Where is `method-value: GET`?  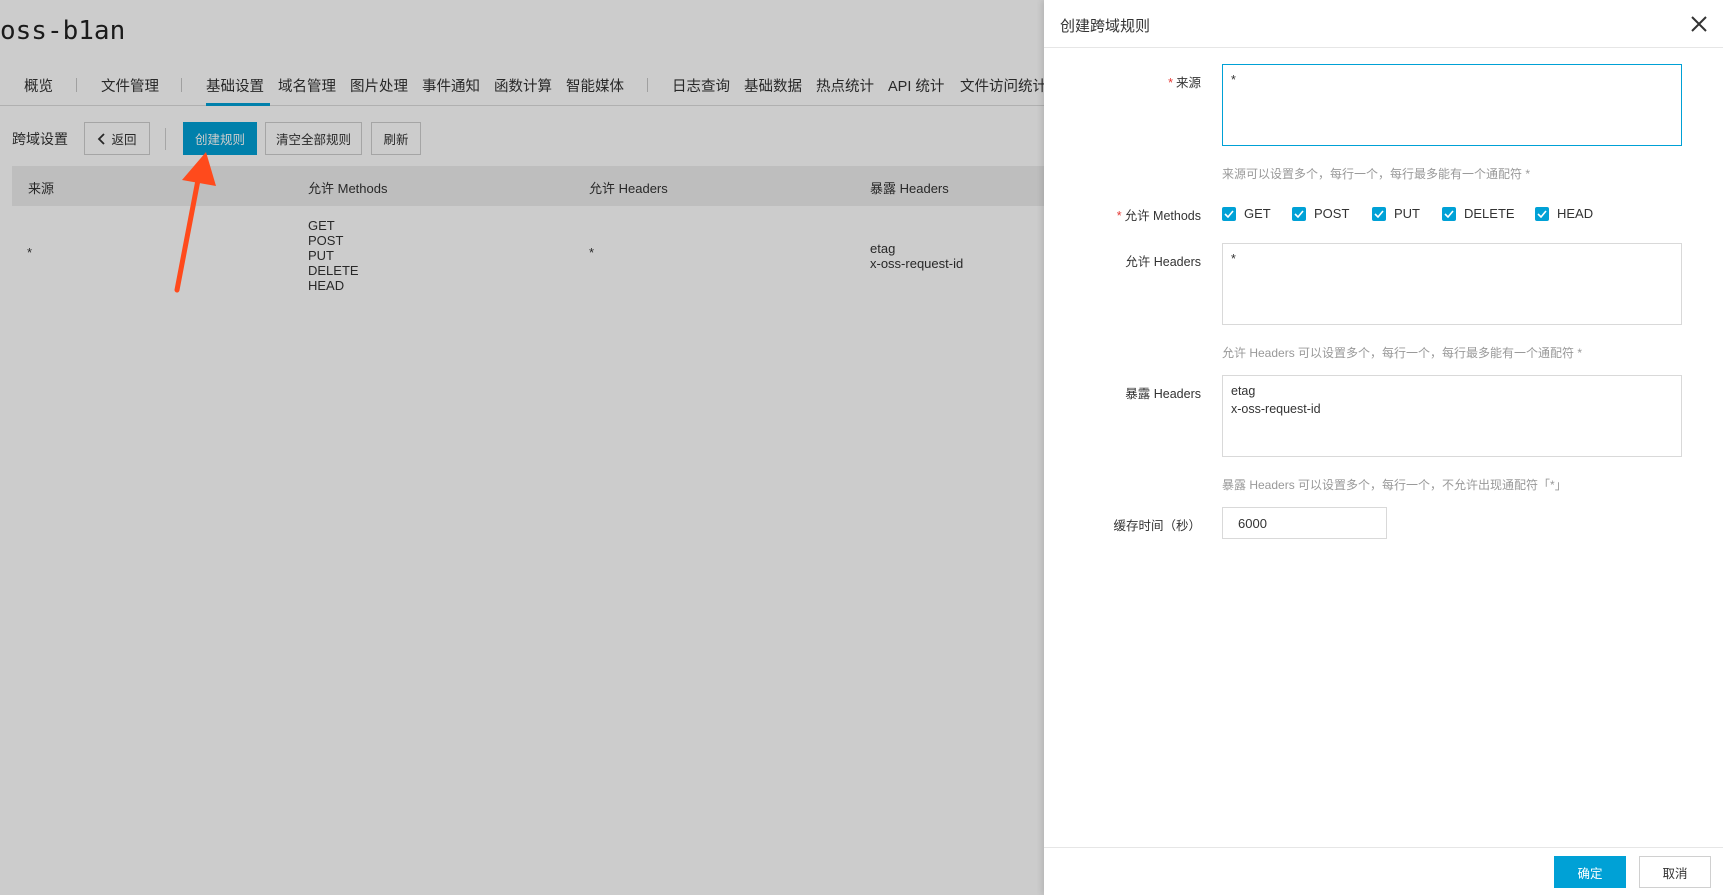
method-value: GET is located at coordinates (321, 225).